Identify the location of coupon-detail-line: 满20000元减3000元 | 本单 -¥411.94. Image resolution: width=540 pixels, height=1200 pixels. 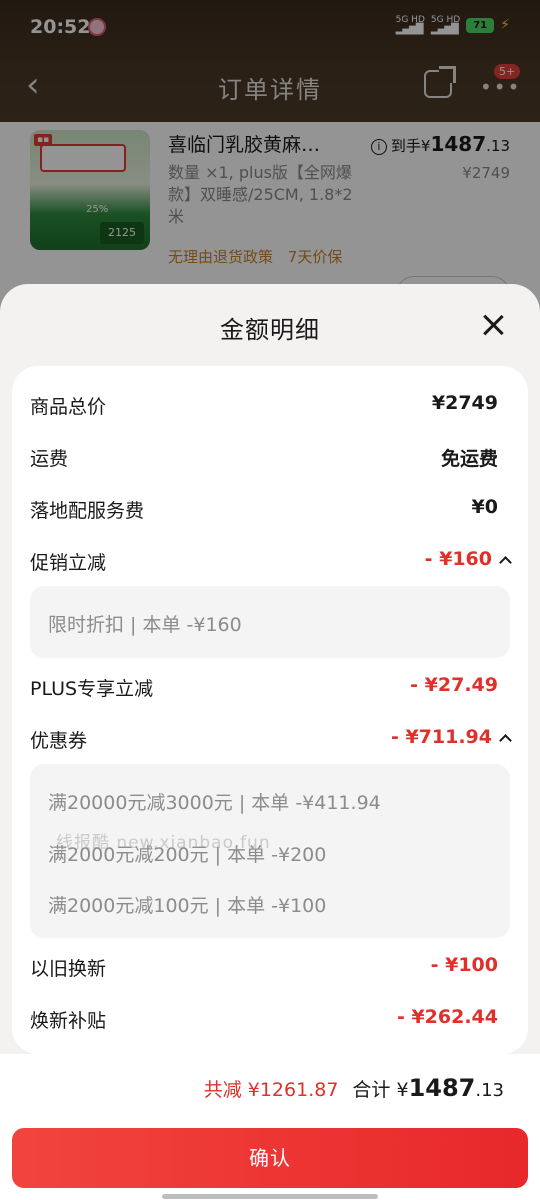
(214, 803).